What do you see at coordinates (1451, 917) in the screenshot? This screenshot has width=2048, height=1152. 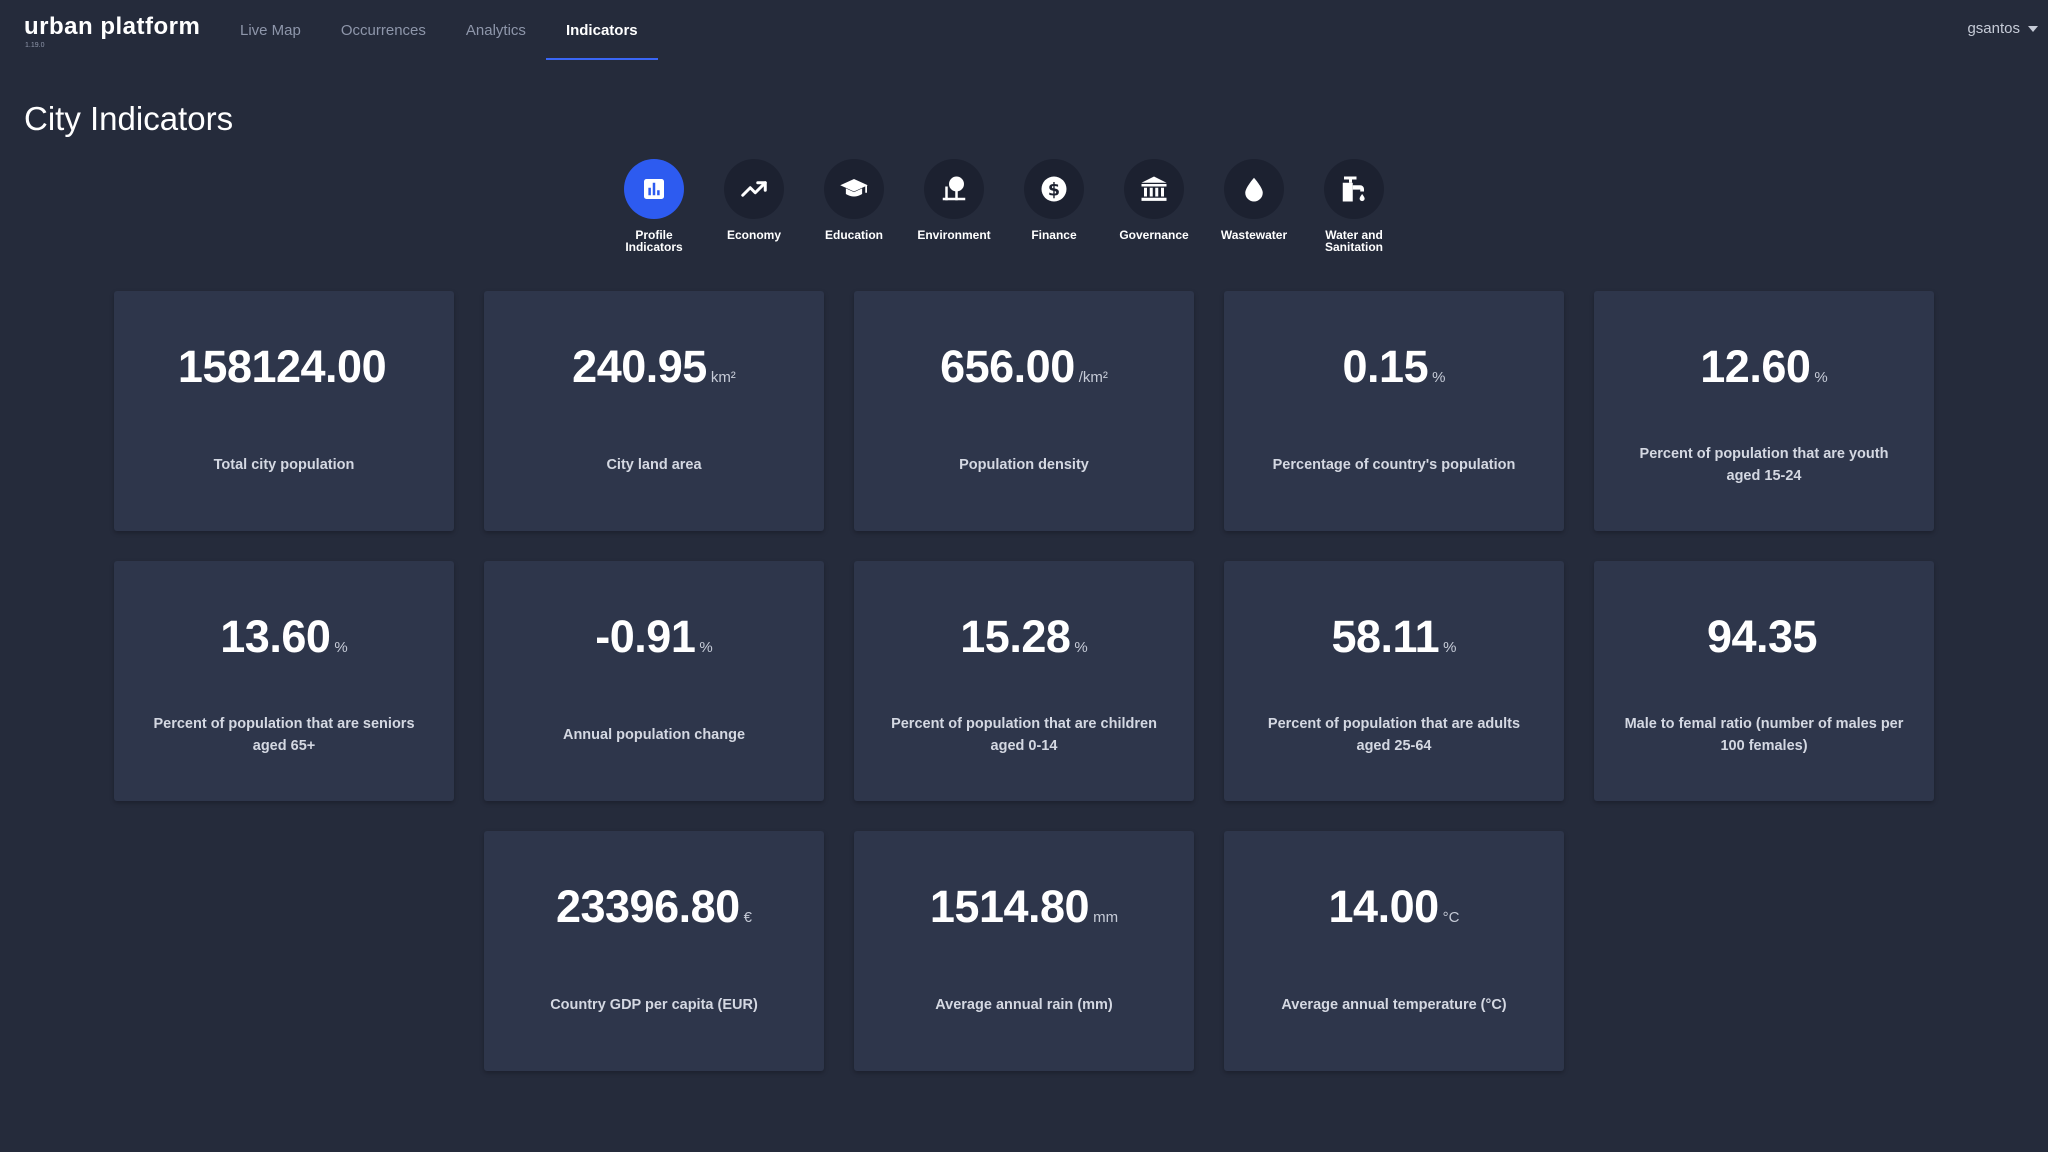 I see `indicator-unit: °C` at bounding box center [1451, 917].